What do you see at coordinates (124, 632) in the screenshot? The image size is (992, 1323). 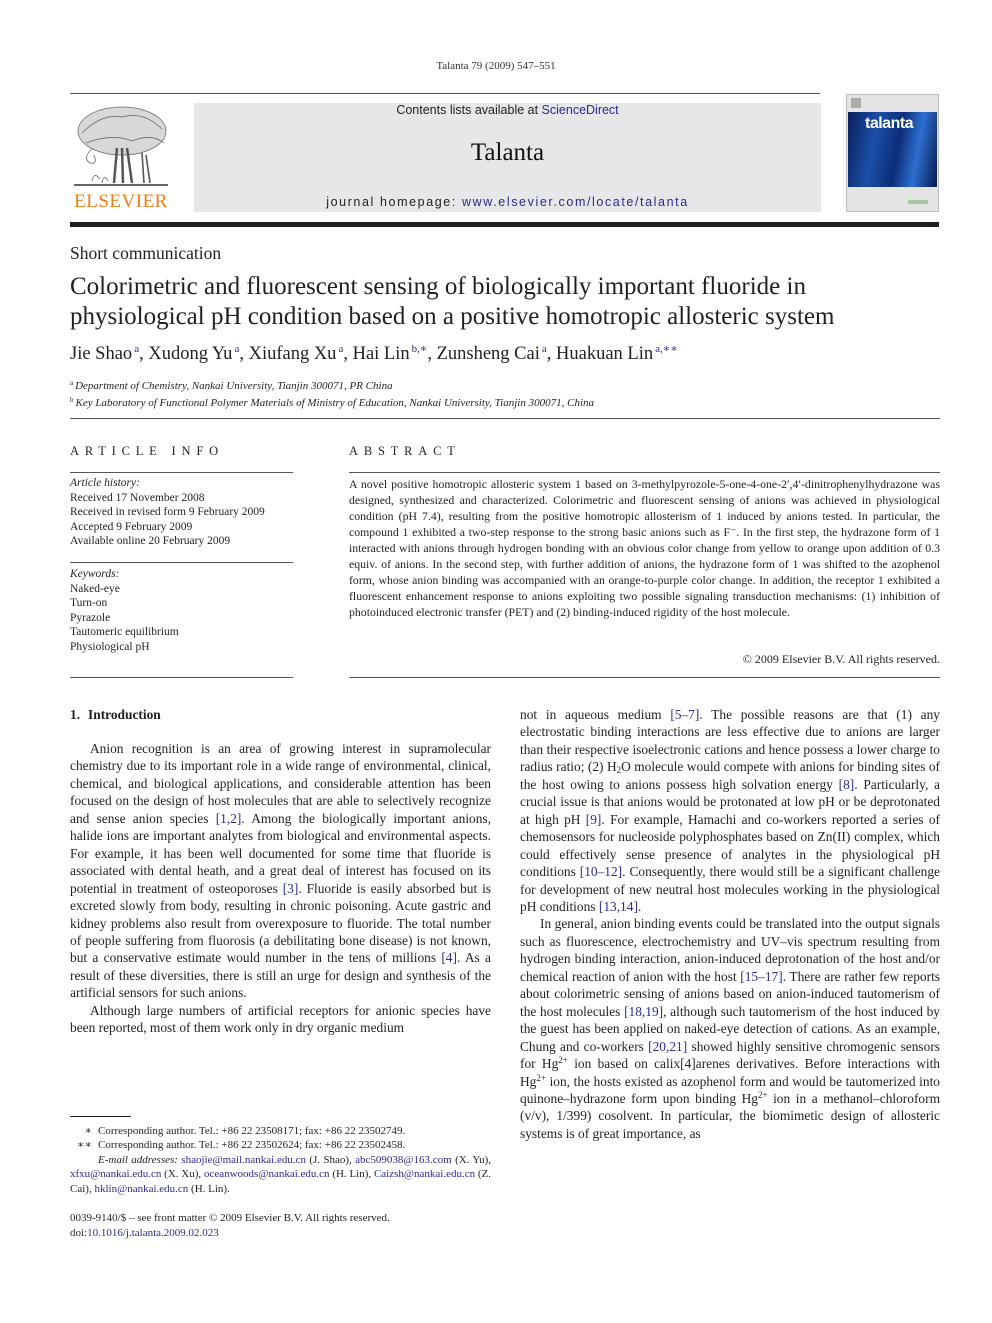 I see `keyword: Tautomeric equilibrium` at bounding box center [124, 632].